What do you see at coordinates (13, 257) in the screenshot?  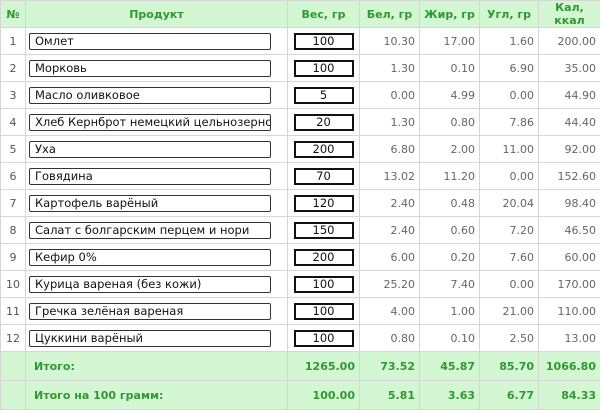 I see `row-number: 9` at bounding box center [13, 257].